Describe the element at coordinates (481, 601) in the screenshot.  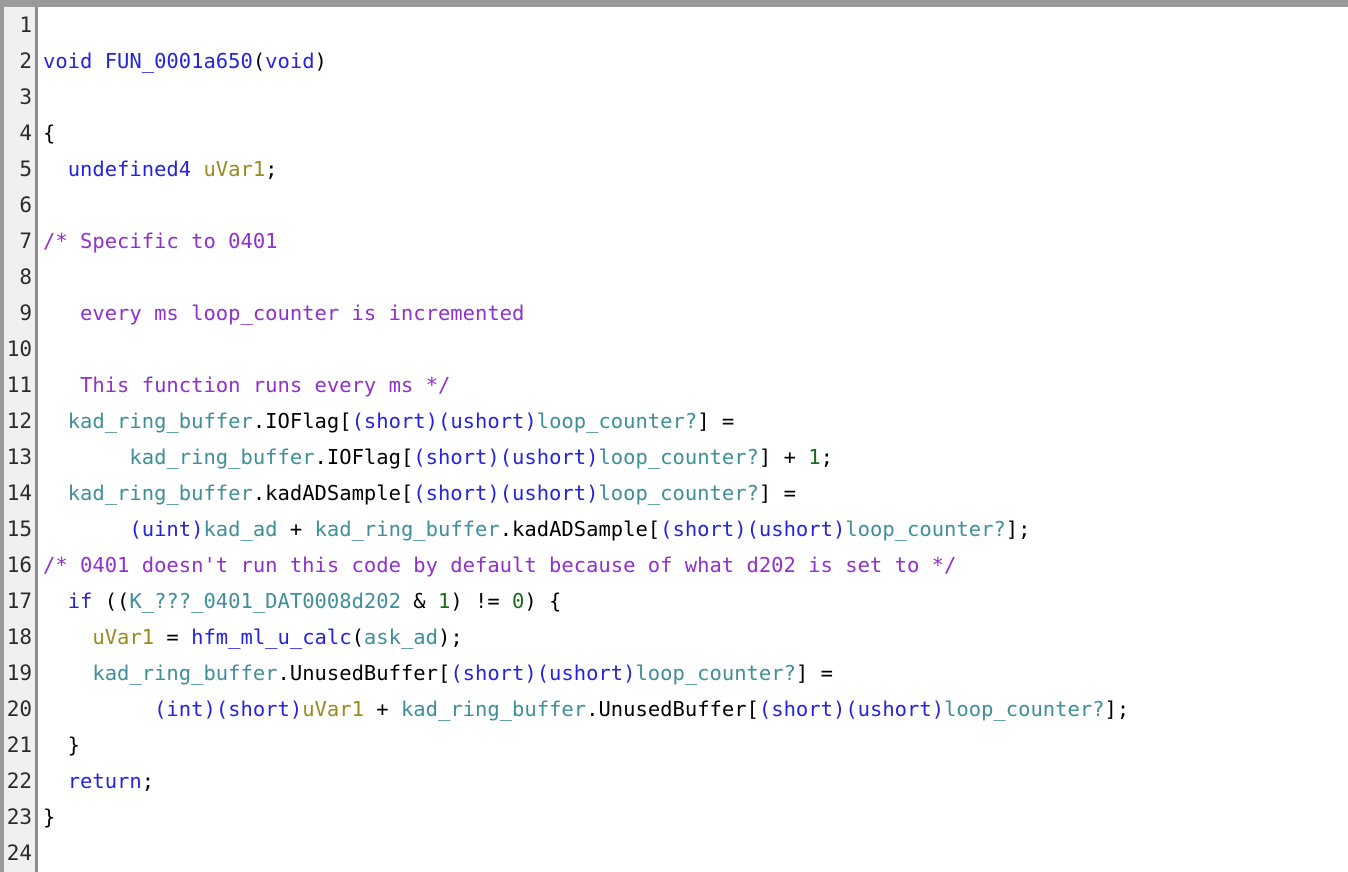
I see `code-token-plain: ) !=` at that location.